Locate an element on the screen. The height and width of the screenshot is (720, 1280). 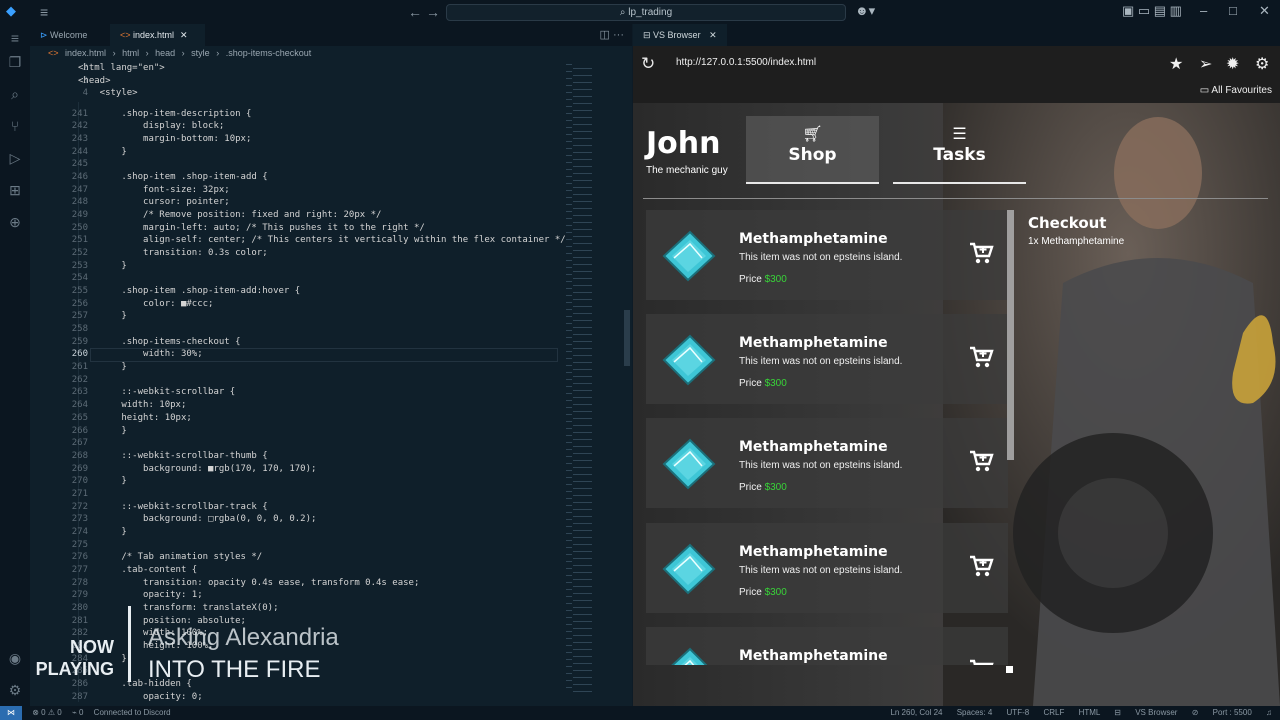
hamburger-icon: ≡ is located at coordinates (15, 38).